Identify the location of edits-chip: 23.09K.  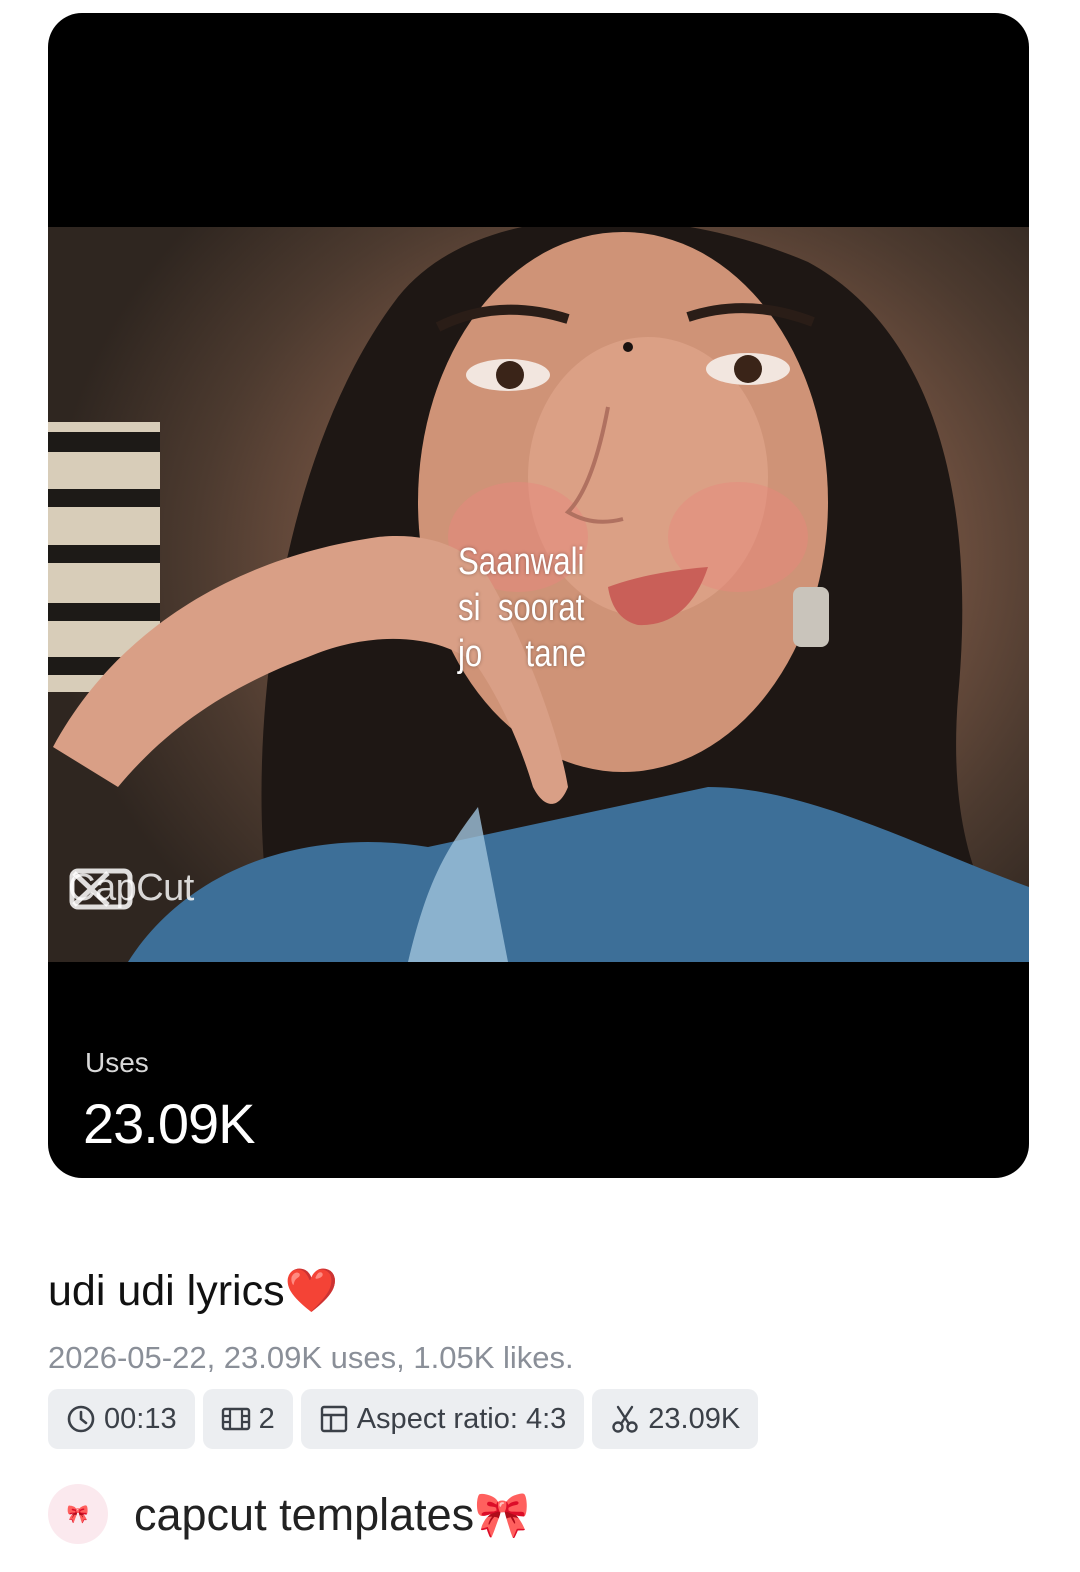
(675, 1419).